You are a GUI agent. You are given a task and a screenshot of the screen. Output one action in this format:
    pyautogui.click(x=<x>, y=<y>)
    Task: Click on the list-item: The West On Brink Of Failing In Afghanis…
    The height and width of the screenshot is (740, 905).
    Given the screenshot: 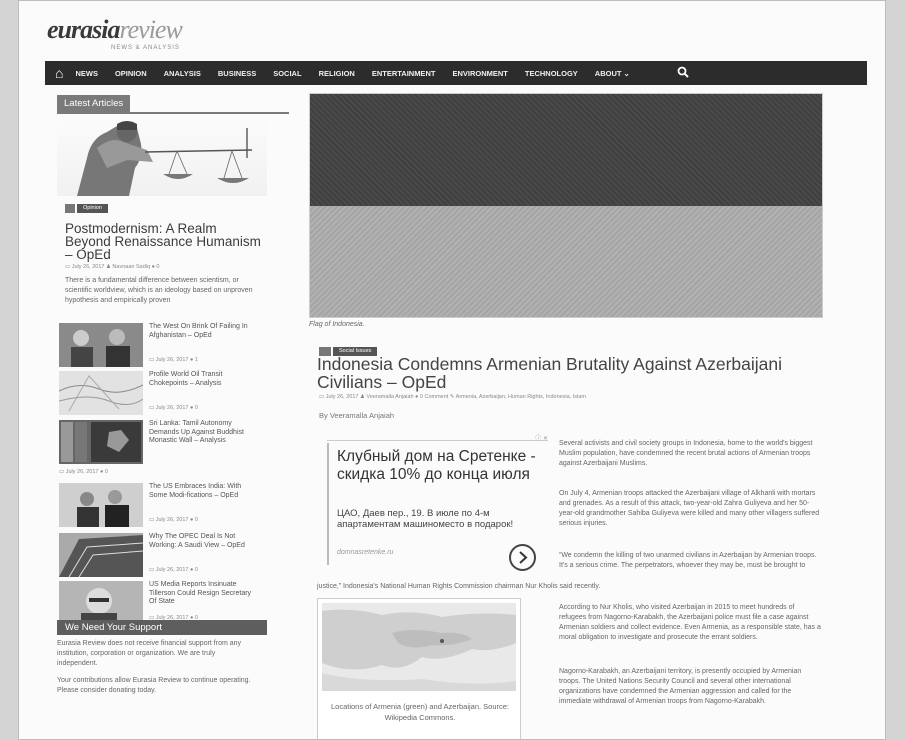 What is the action you would take?
    pyautogui.click(x=162, y=349)
    